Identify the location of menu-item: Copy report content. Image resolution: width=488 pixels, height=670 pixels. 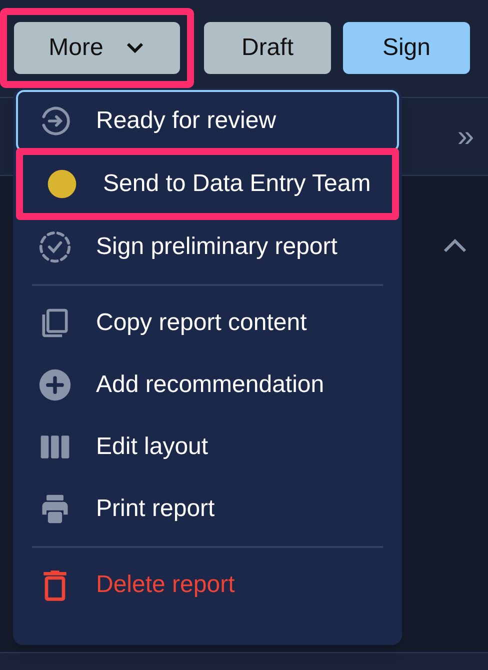
(207, 323).